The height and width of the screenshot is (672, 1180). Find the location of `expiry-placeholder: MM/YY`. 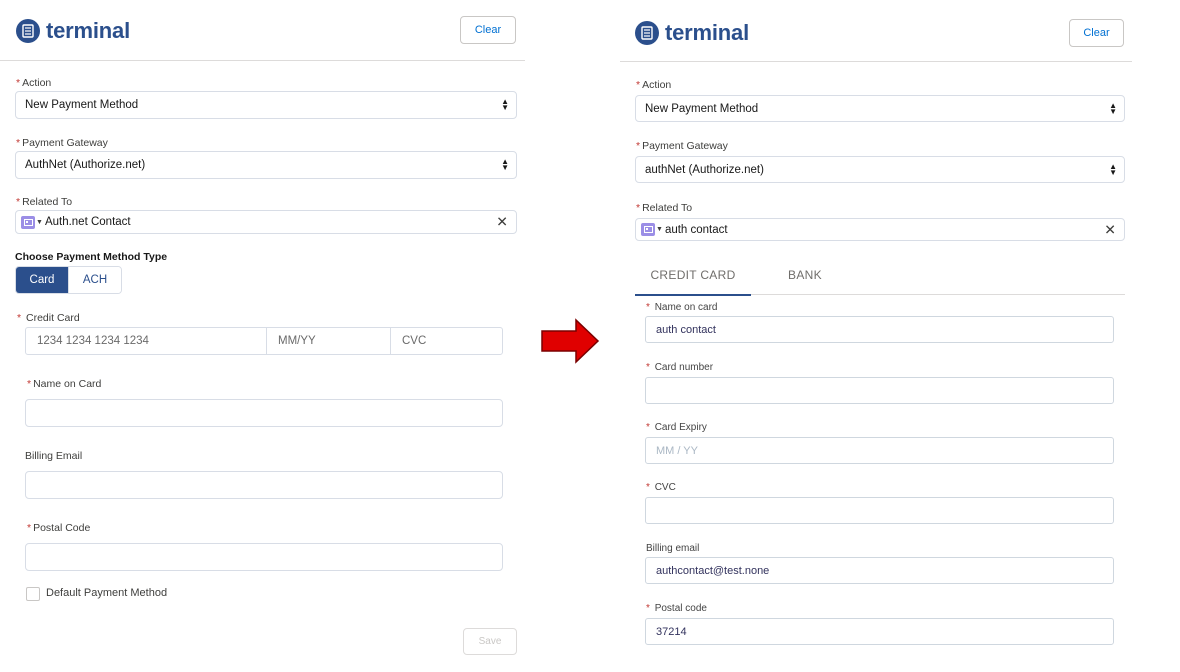

expiry-placeholder: MM/YY is located at coordinates (297, 341).